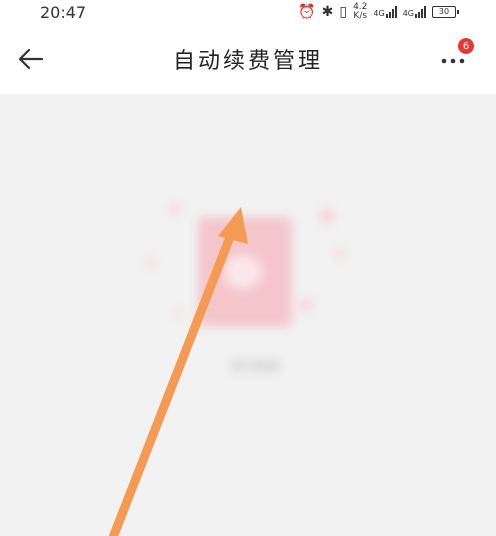  What do you see at coordinates (254, 366) in the screenshot?
I see `empty-state-text: 暂无数据` at bounding box center [254, 366].